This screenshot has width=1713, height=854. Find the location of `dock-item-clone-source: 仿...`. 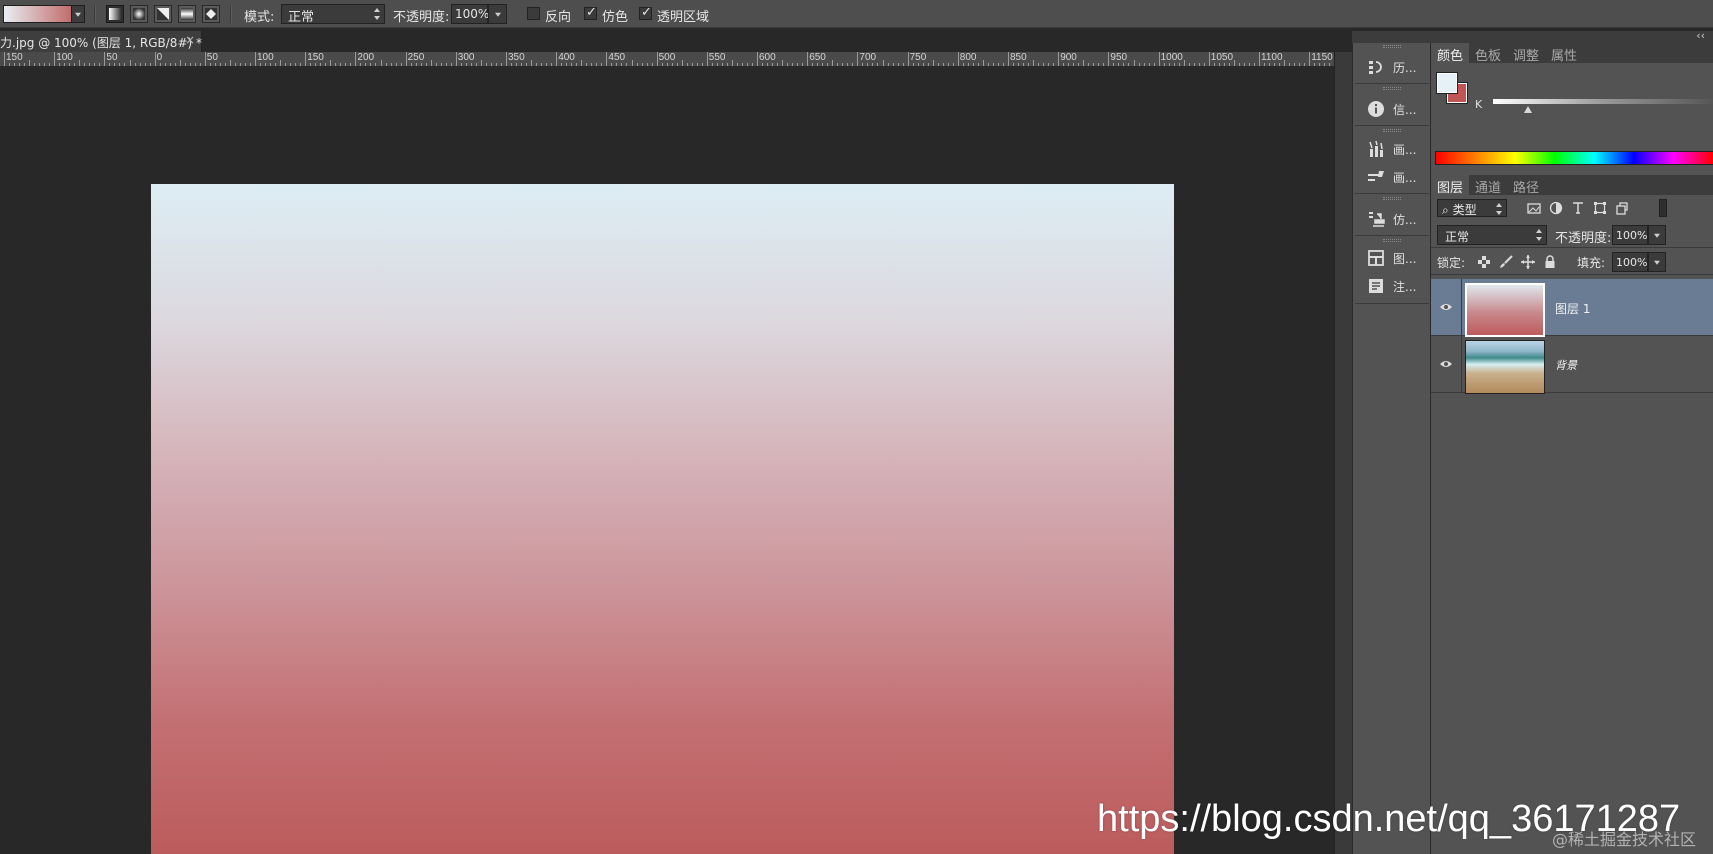

dock-item-clone-source: 仿... is located at coordinates (1395, 219).